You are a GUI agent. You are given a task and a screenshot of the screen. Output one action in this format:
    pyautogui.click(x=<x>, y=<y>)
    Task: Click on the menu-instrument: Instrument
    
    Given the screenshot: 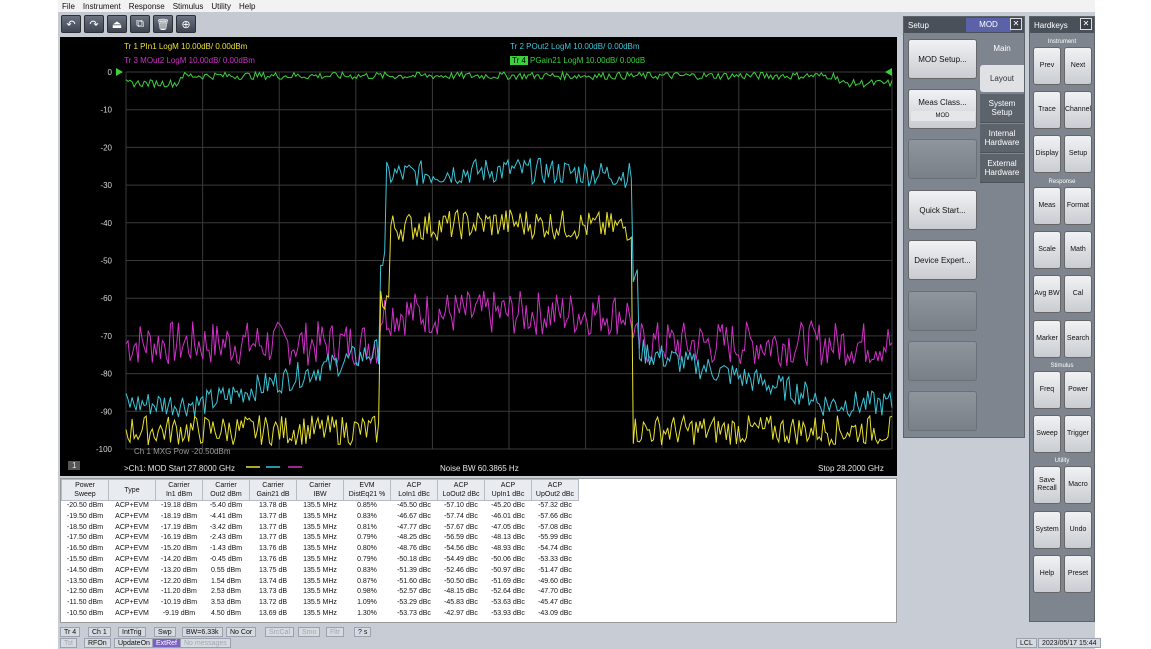 What is the action you would take?
    pyautogui.click(x=102, y=6)
    